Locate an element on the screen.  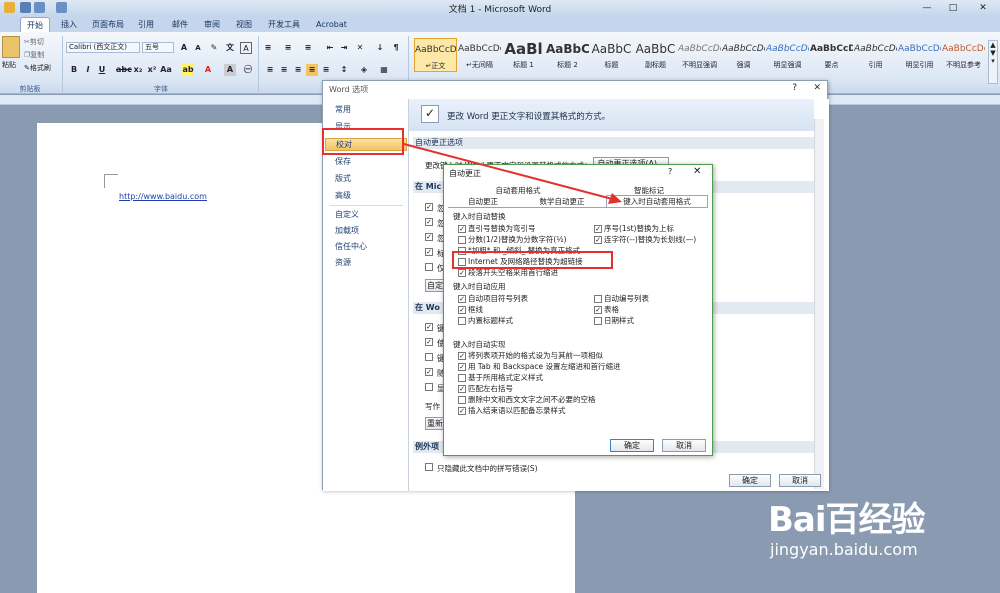
word-option-5-checkbox is located at coordinates (429, 387).